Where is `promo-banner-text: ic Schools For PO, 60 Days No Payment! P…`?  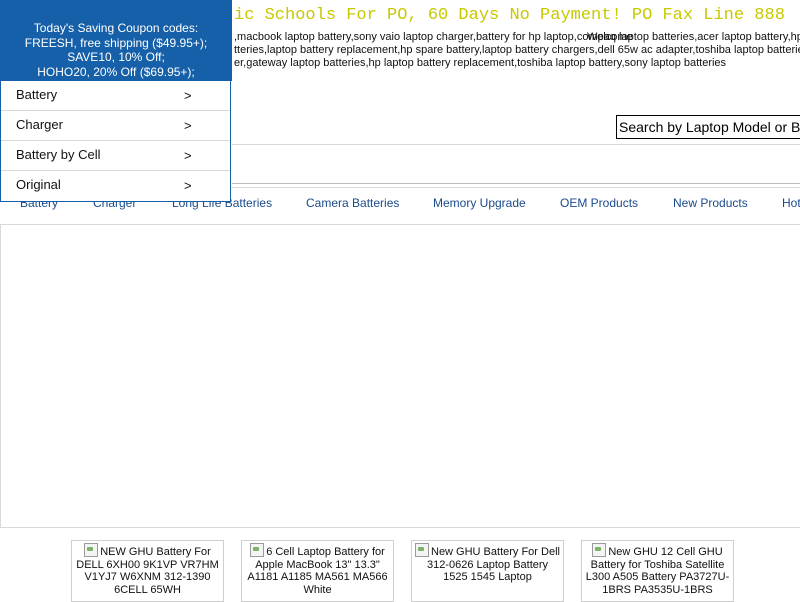 promo-banner-text: ic Schools For PO, 60 Days No Payment! P… is located at coordinates (509, 15).